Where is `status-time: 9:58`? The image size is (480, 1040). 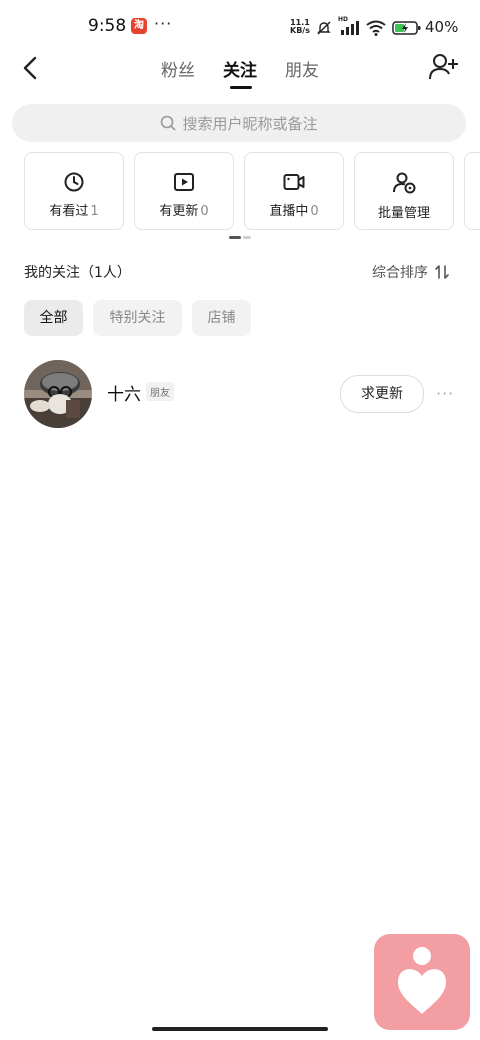 status-time: 9:58 is located at coordinates (107, 26).